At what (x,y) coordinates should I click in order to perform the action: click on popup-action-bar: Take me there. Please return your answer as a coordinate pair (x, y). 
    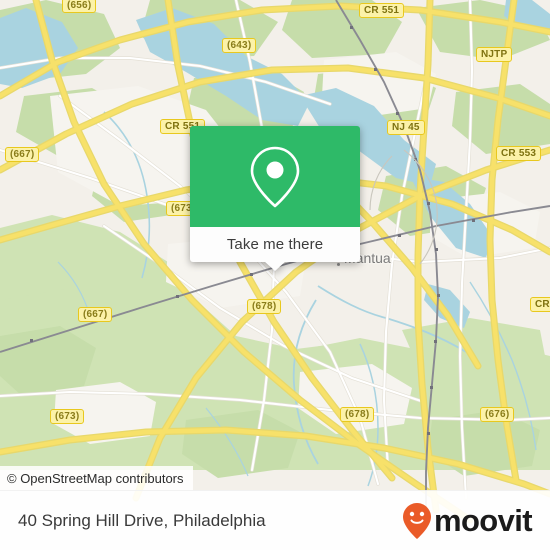
    Looking at the image, I should click on (275, 249).